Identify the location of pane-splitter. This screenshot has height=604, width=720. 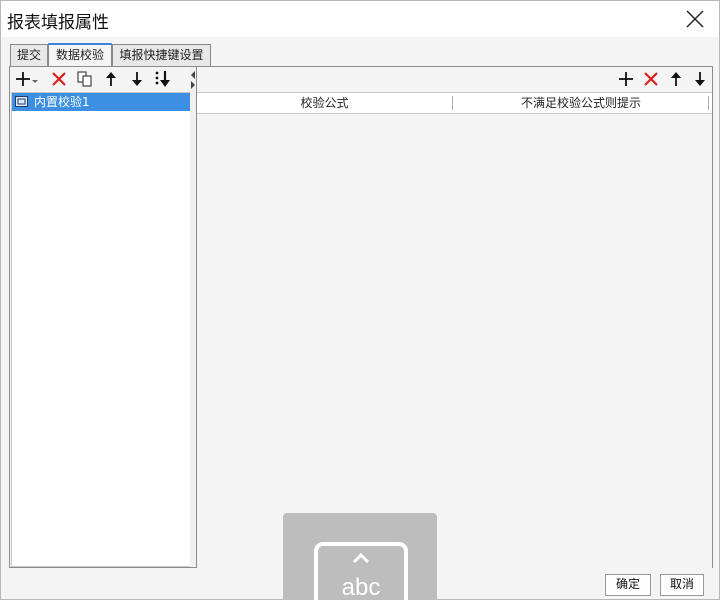
(193, 317).